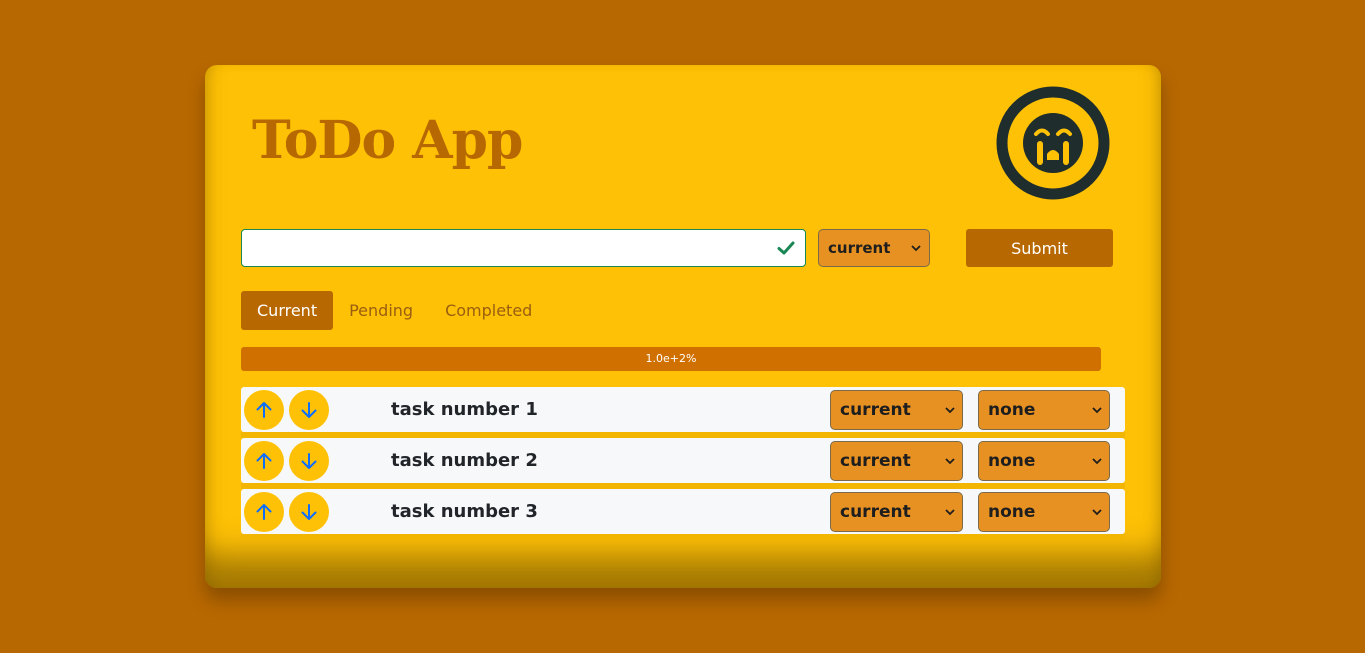  I want to click on check-icon, so click(786, 248).